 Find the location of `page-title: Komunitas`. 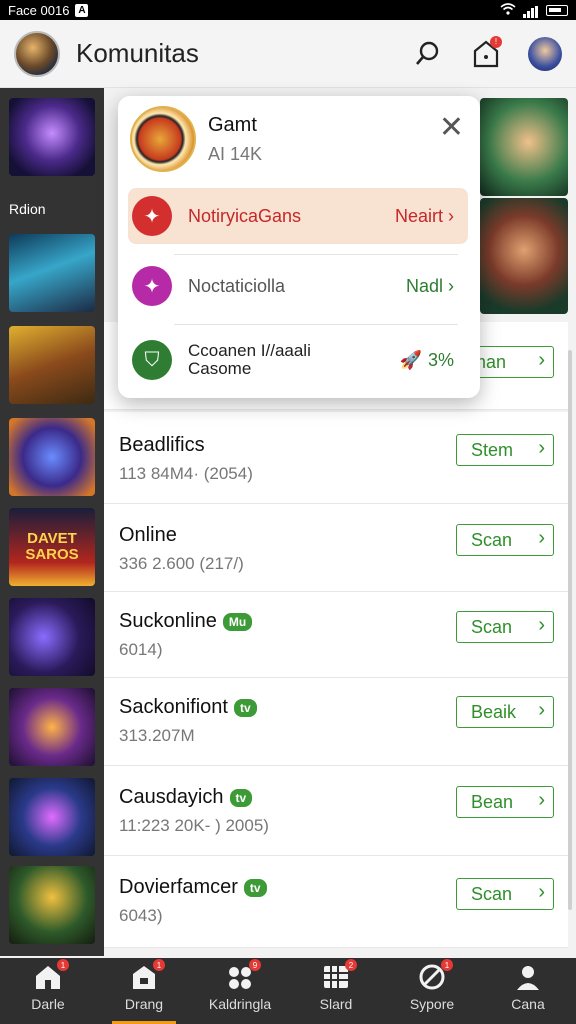

page-title: Komunitas is located at coordinates (137, 53).